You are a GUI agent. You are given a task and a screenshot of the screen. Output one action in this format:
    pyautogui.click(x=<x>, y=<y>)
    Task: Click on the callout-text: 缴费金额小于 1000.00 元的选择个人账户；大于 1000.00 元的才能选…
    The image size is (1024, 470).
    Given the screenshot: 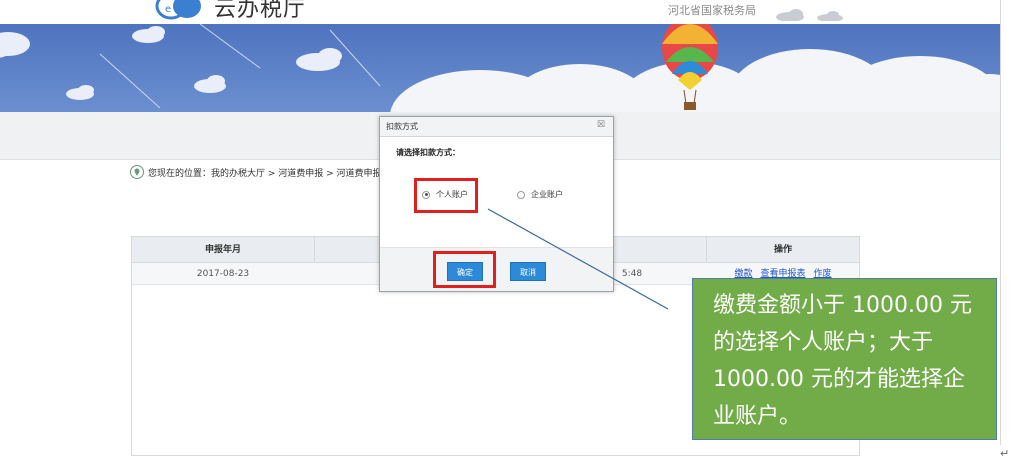 What is the action you would take?
    pyautogui.click(x=842, y=361)
    